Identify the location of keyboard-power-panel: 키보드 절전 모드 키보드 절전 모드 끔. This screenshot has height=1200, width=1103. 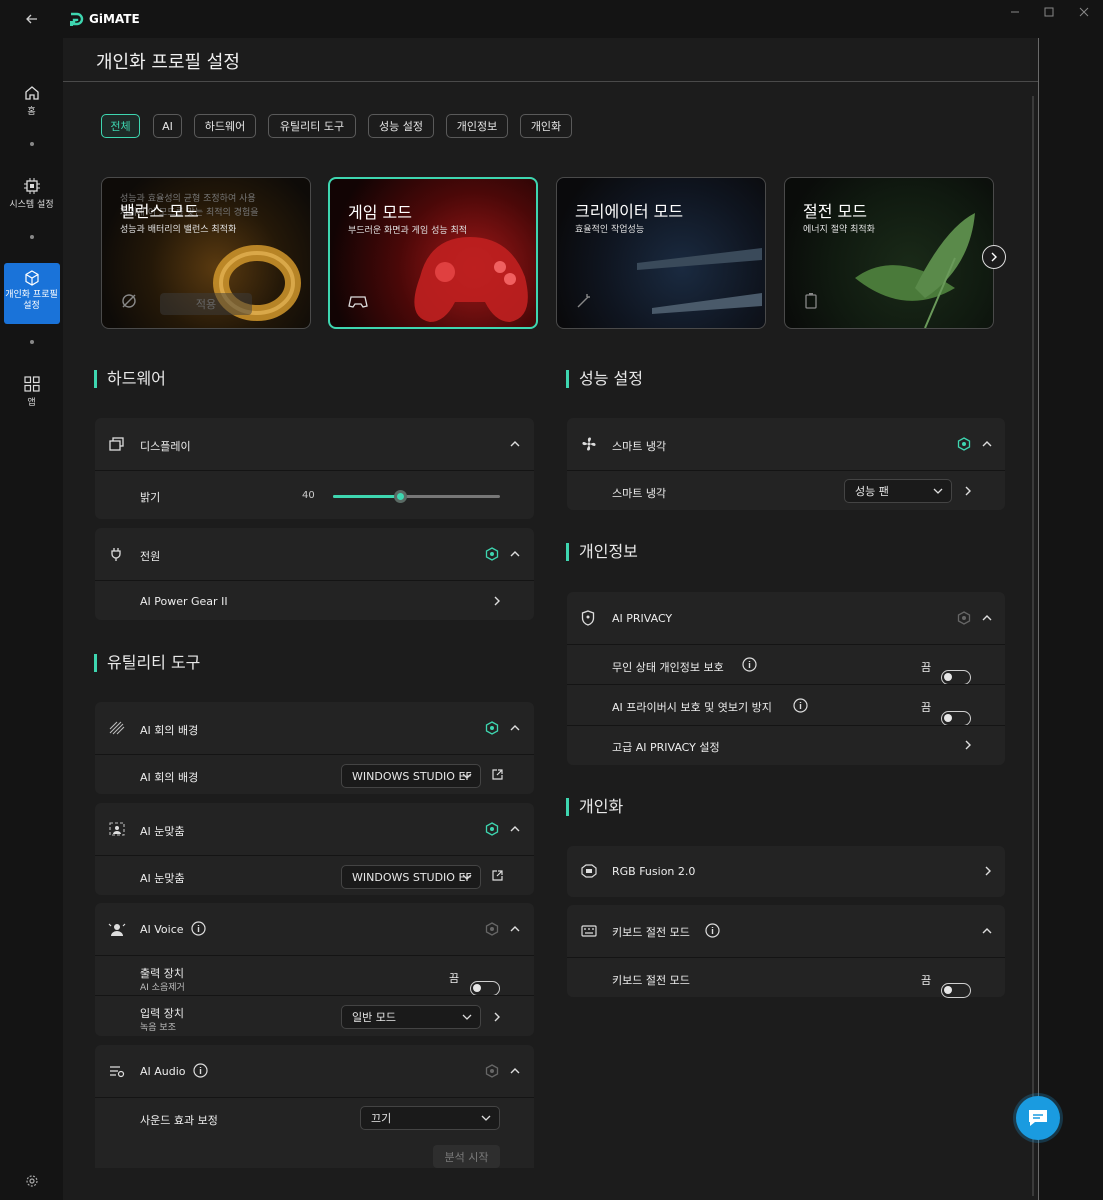
(786, 951).